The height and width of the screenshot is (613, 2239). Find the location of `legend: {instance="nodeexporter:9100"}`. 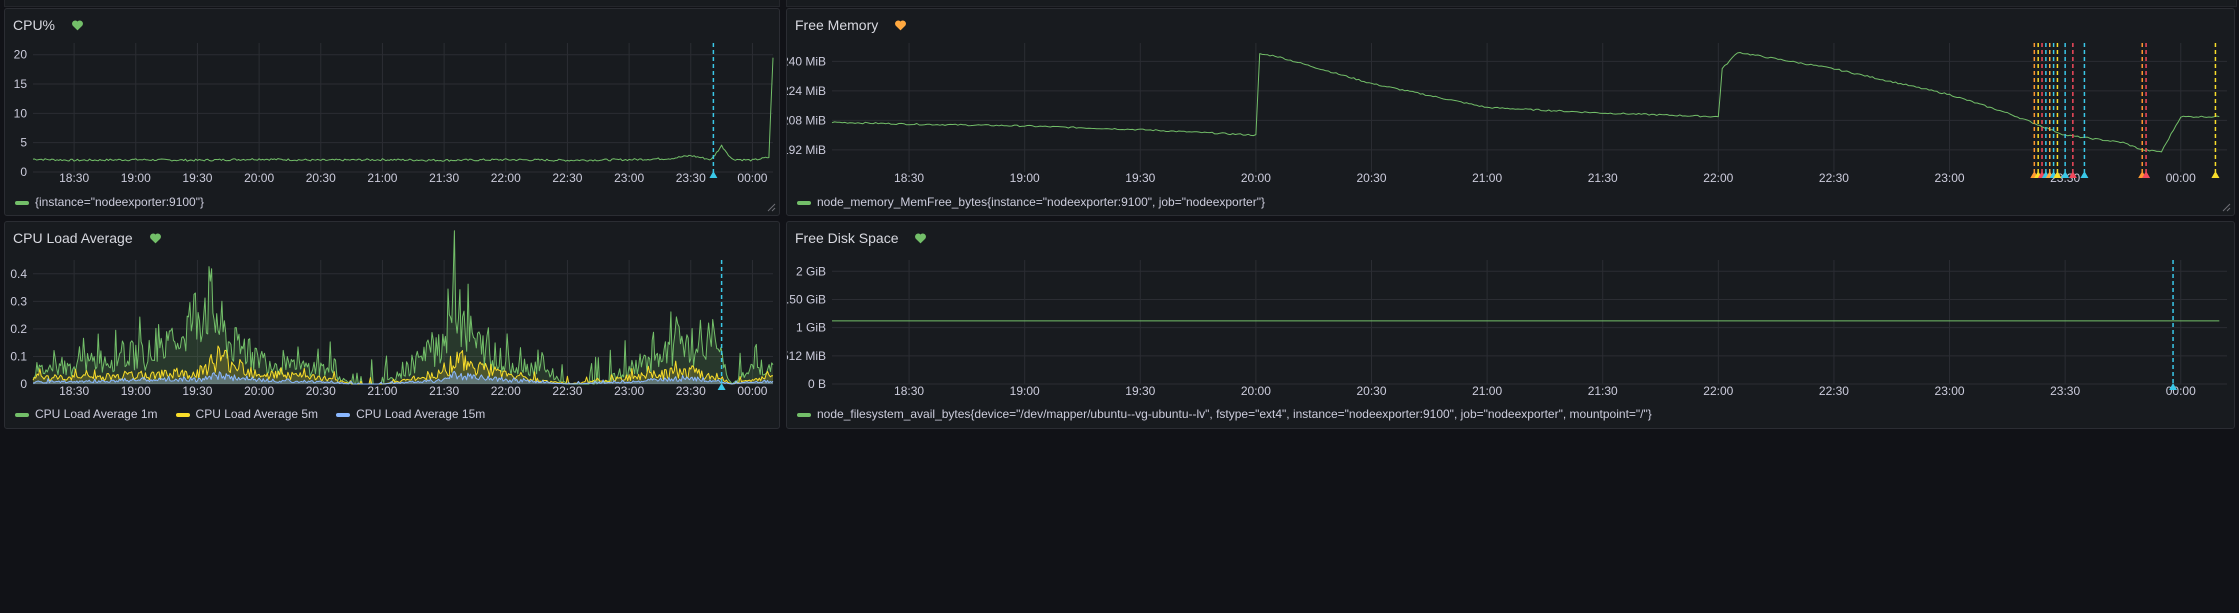

legend: {instance="nodeexporter:9100"} is located at coordinates (118, 202).